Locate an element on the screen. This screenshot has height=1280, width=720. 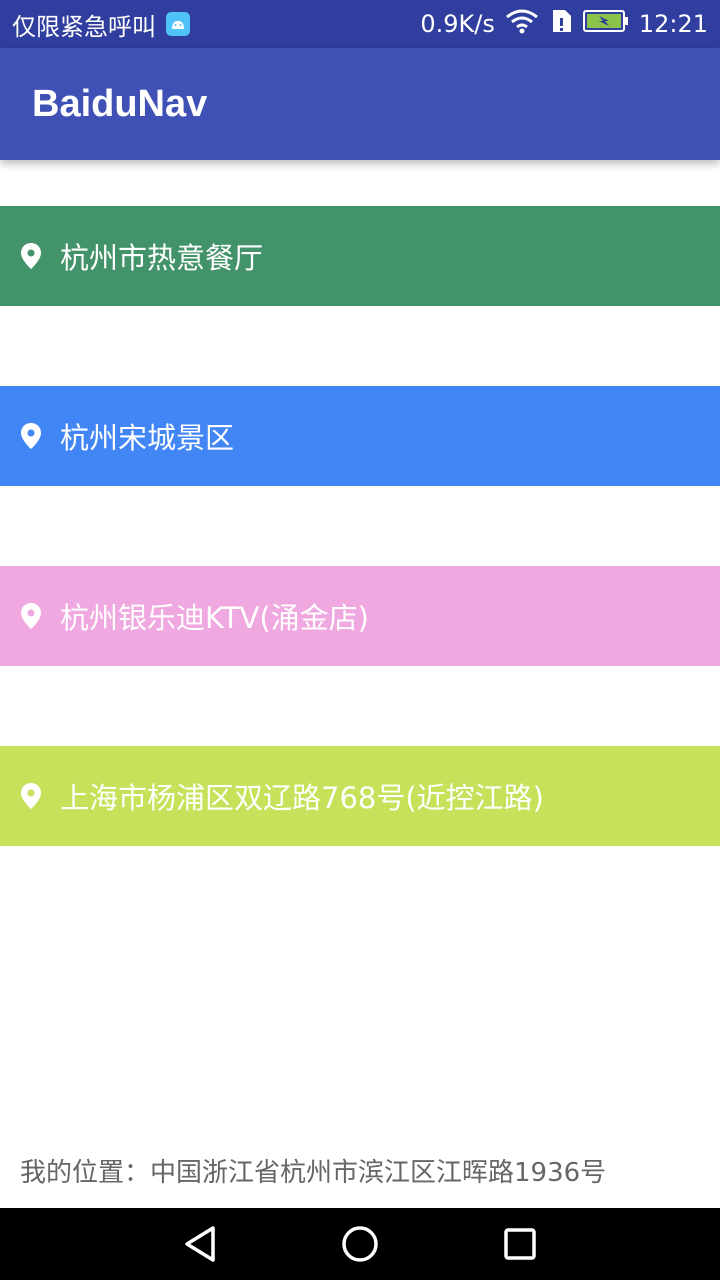
place-item-ktv: 杭州银乐迪KTV(涌金店) is located at coordinates (360, 616).